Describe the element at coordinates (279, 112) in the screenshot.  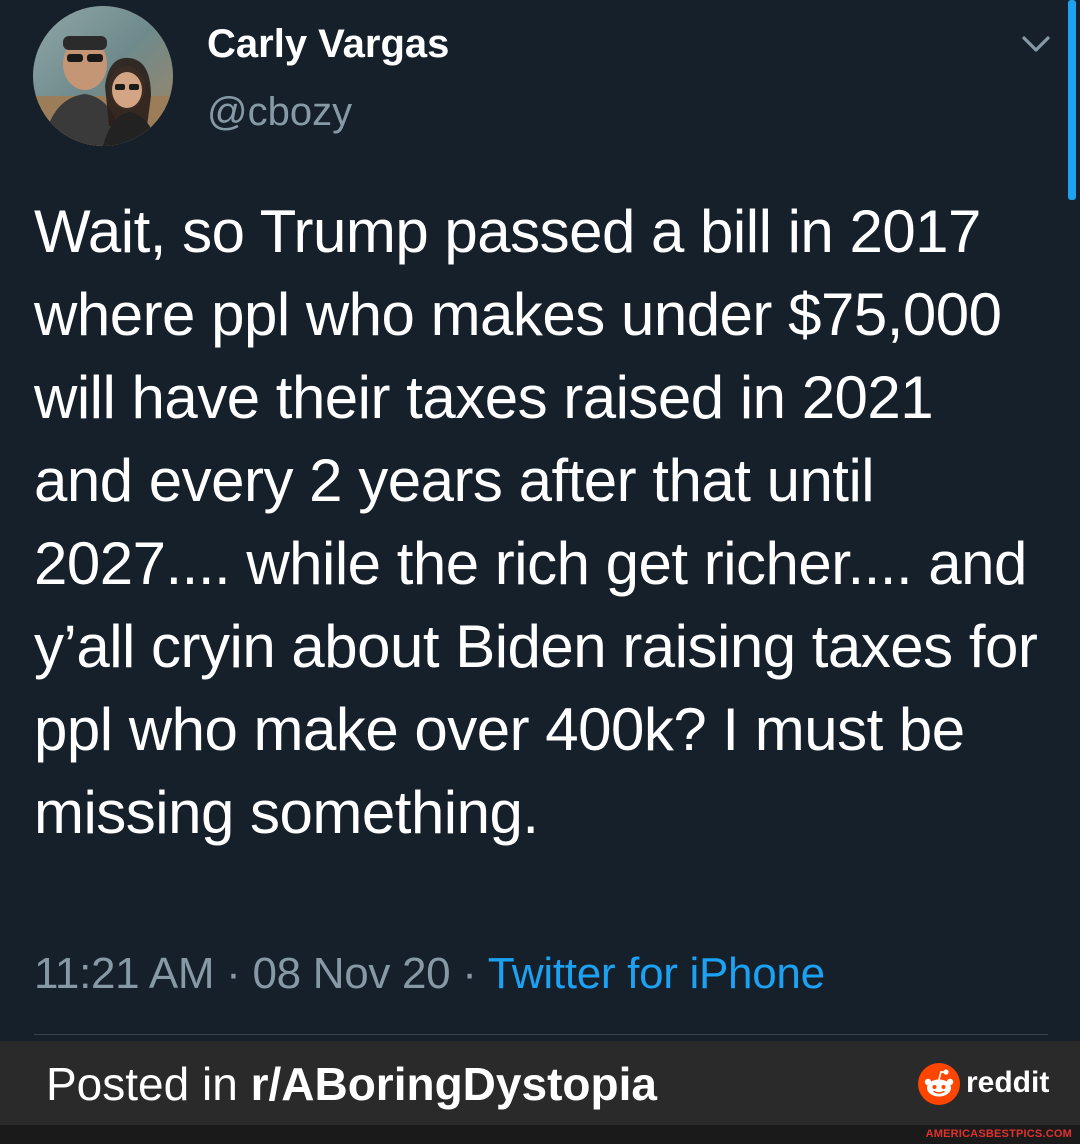
I see `author-handle: @cbozy` at that location.